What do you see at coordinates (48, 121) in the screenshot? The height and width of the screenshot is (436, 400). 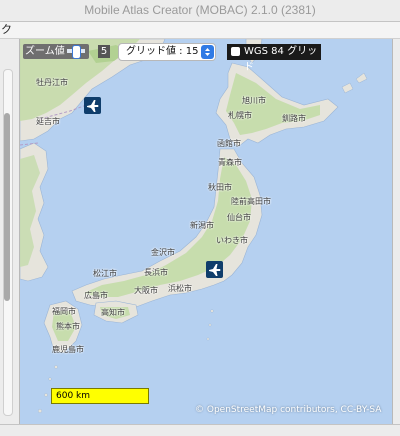 I see `city-label-yanji: 延吉市` at bounding box center [48, 121].